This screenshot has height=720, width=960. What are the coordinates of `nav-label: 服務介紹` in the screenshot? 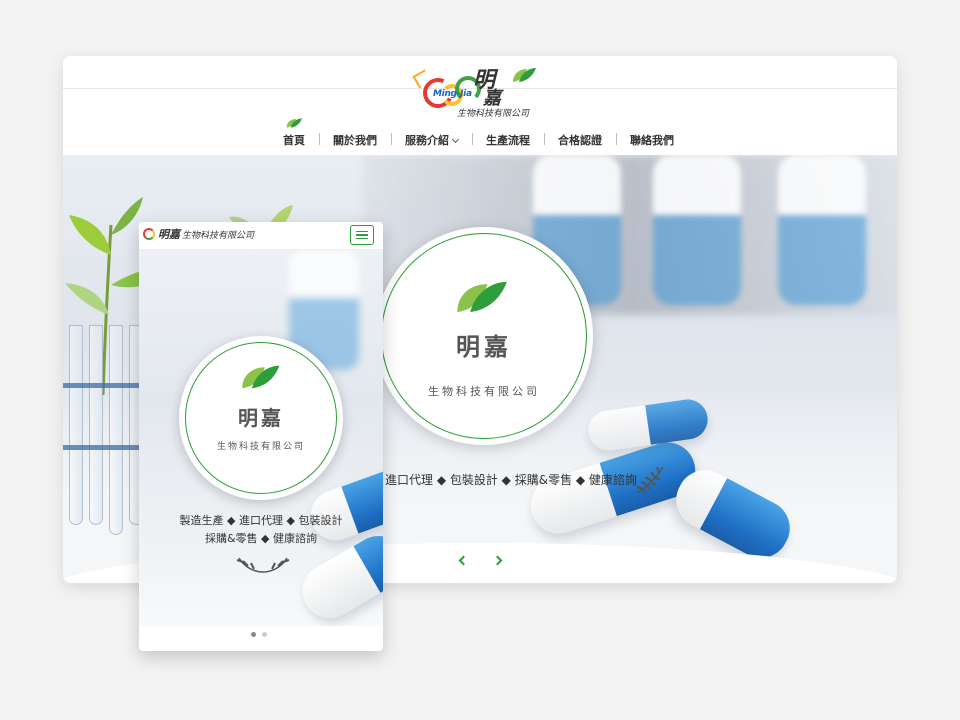 It's located at (427, 140).